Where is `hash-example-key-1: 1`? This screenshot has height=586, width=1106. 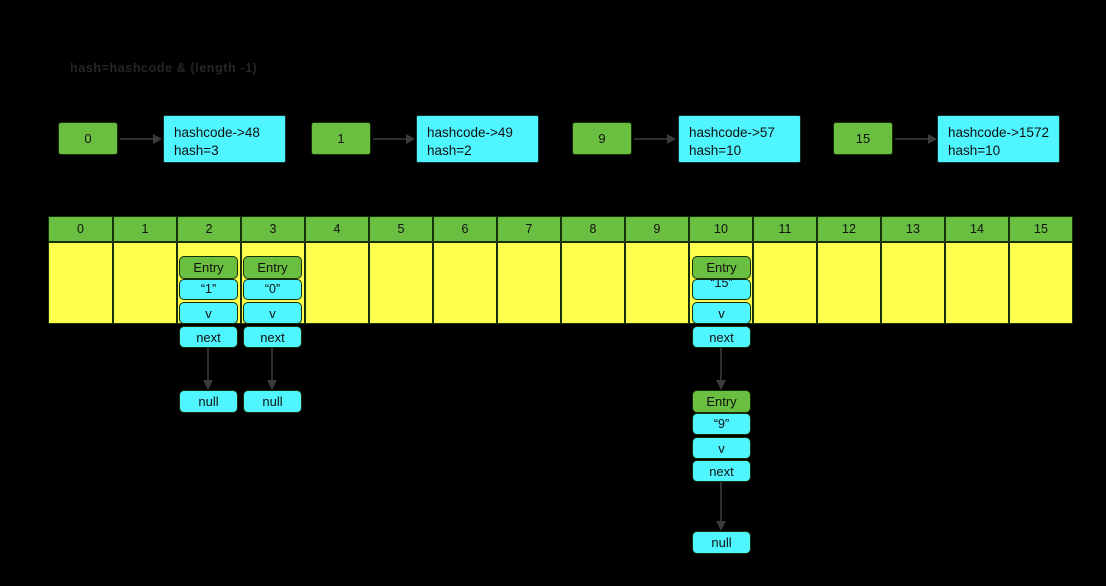 hash-example-key-1: 1 is located at coordinates (341, 138).